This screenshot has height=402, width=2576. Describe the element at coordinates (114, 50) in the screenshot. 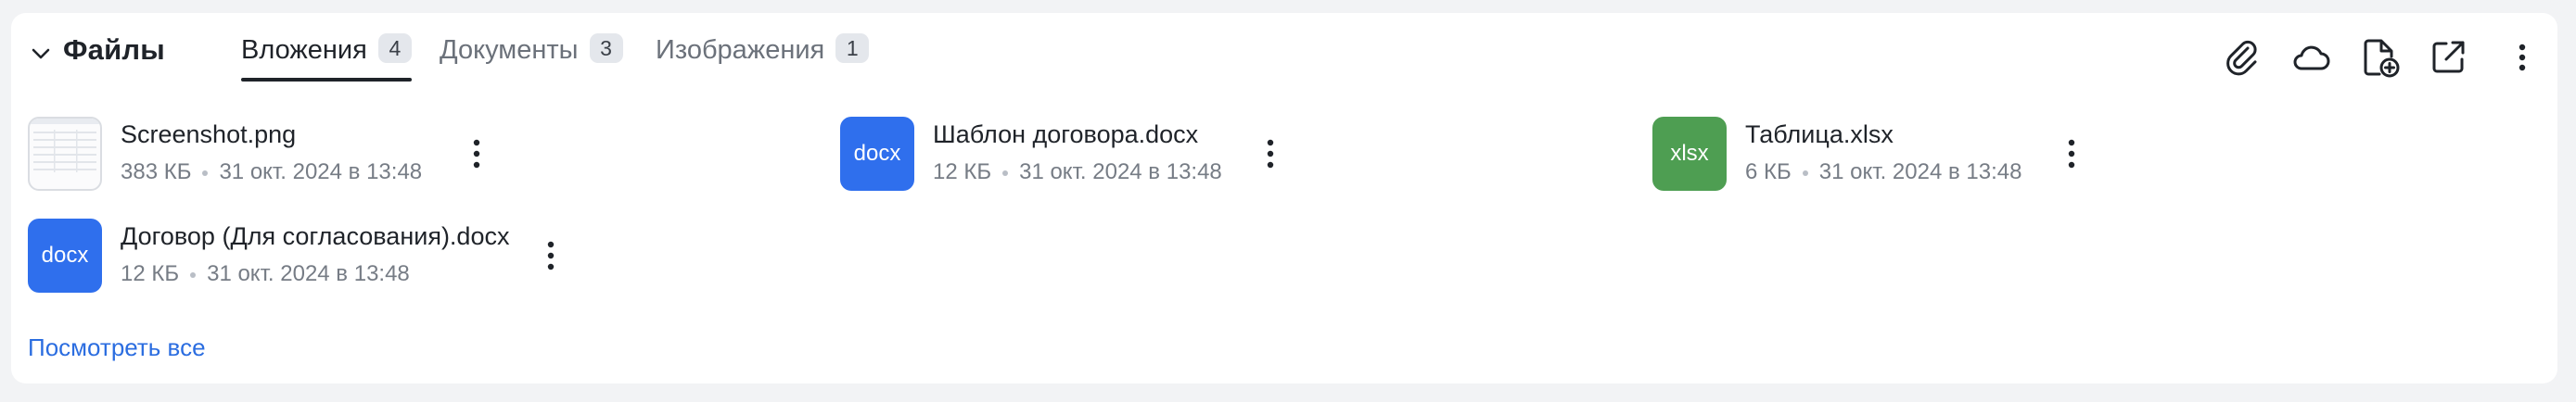

I see `section-title: Файлы` at that location.